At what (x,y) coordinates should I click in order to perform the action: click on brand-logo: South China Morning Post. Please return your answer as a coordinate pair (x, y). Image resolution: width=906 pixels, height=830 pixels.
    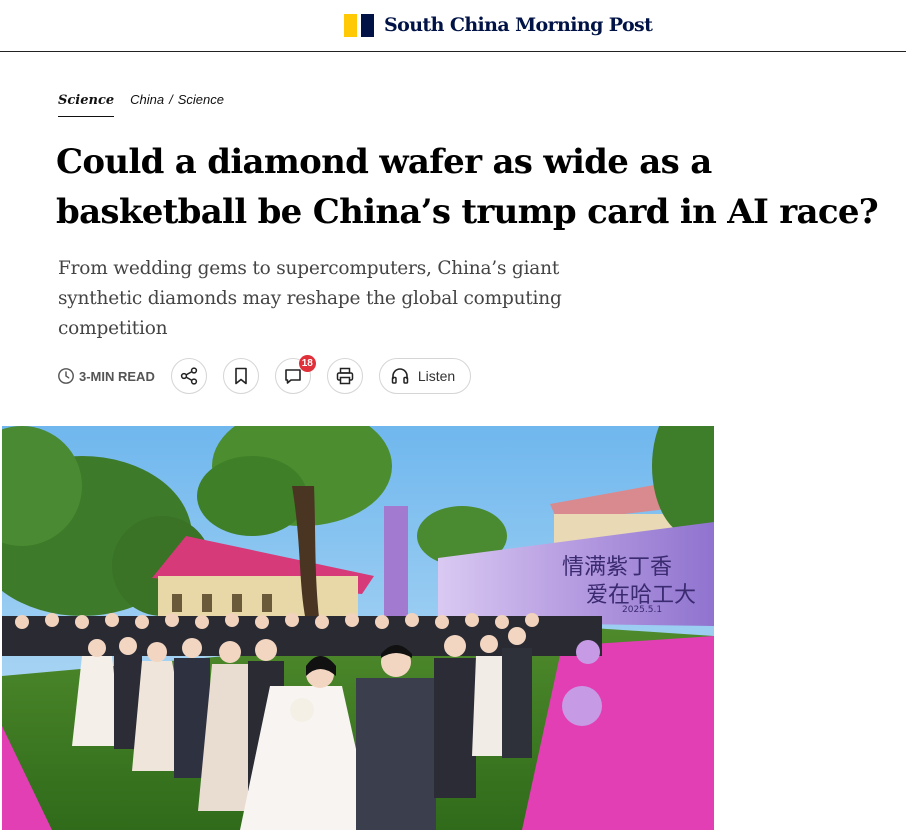
    Looking at the image, I should click on (498, 25).